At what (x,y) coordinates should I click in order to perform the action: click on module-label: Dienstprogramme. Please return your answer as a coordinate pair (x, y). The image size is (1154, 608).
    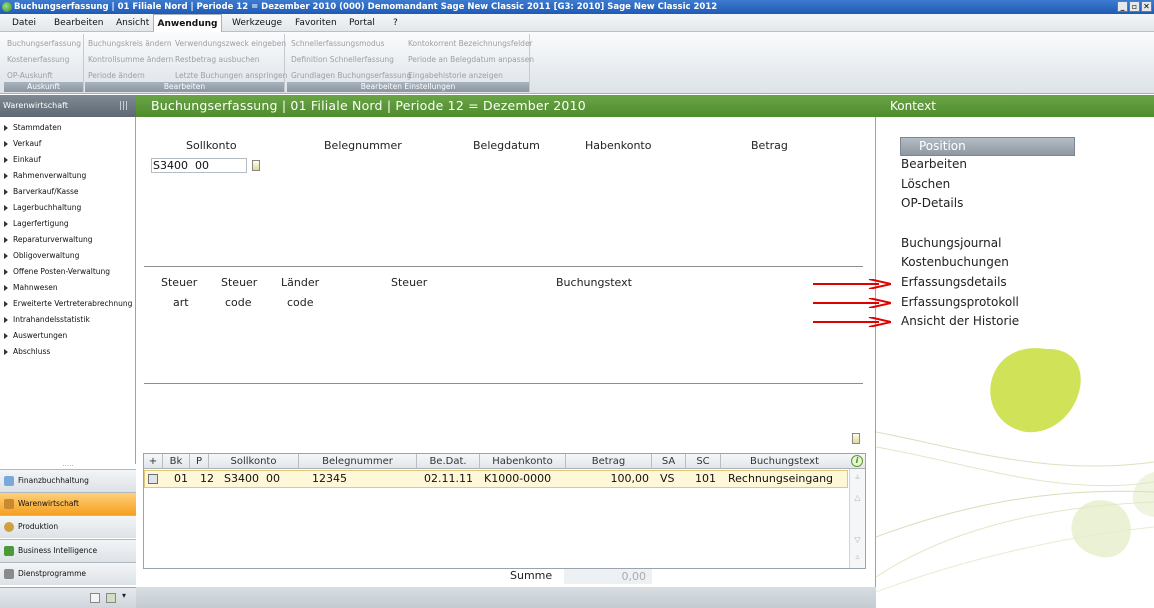
    Looking at the image, I should click on (52, 573).